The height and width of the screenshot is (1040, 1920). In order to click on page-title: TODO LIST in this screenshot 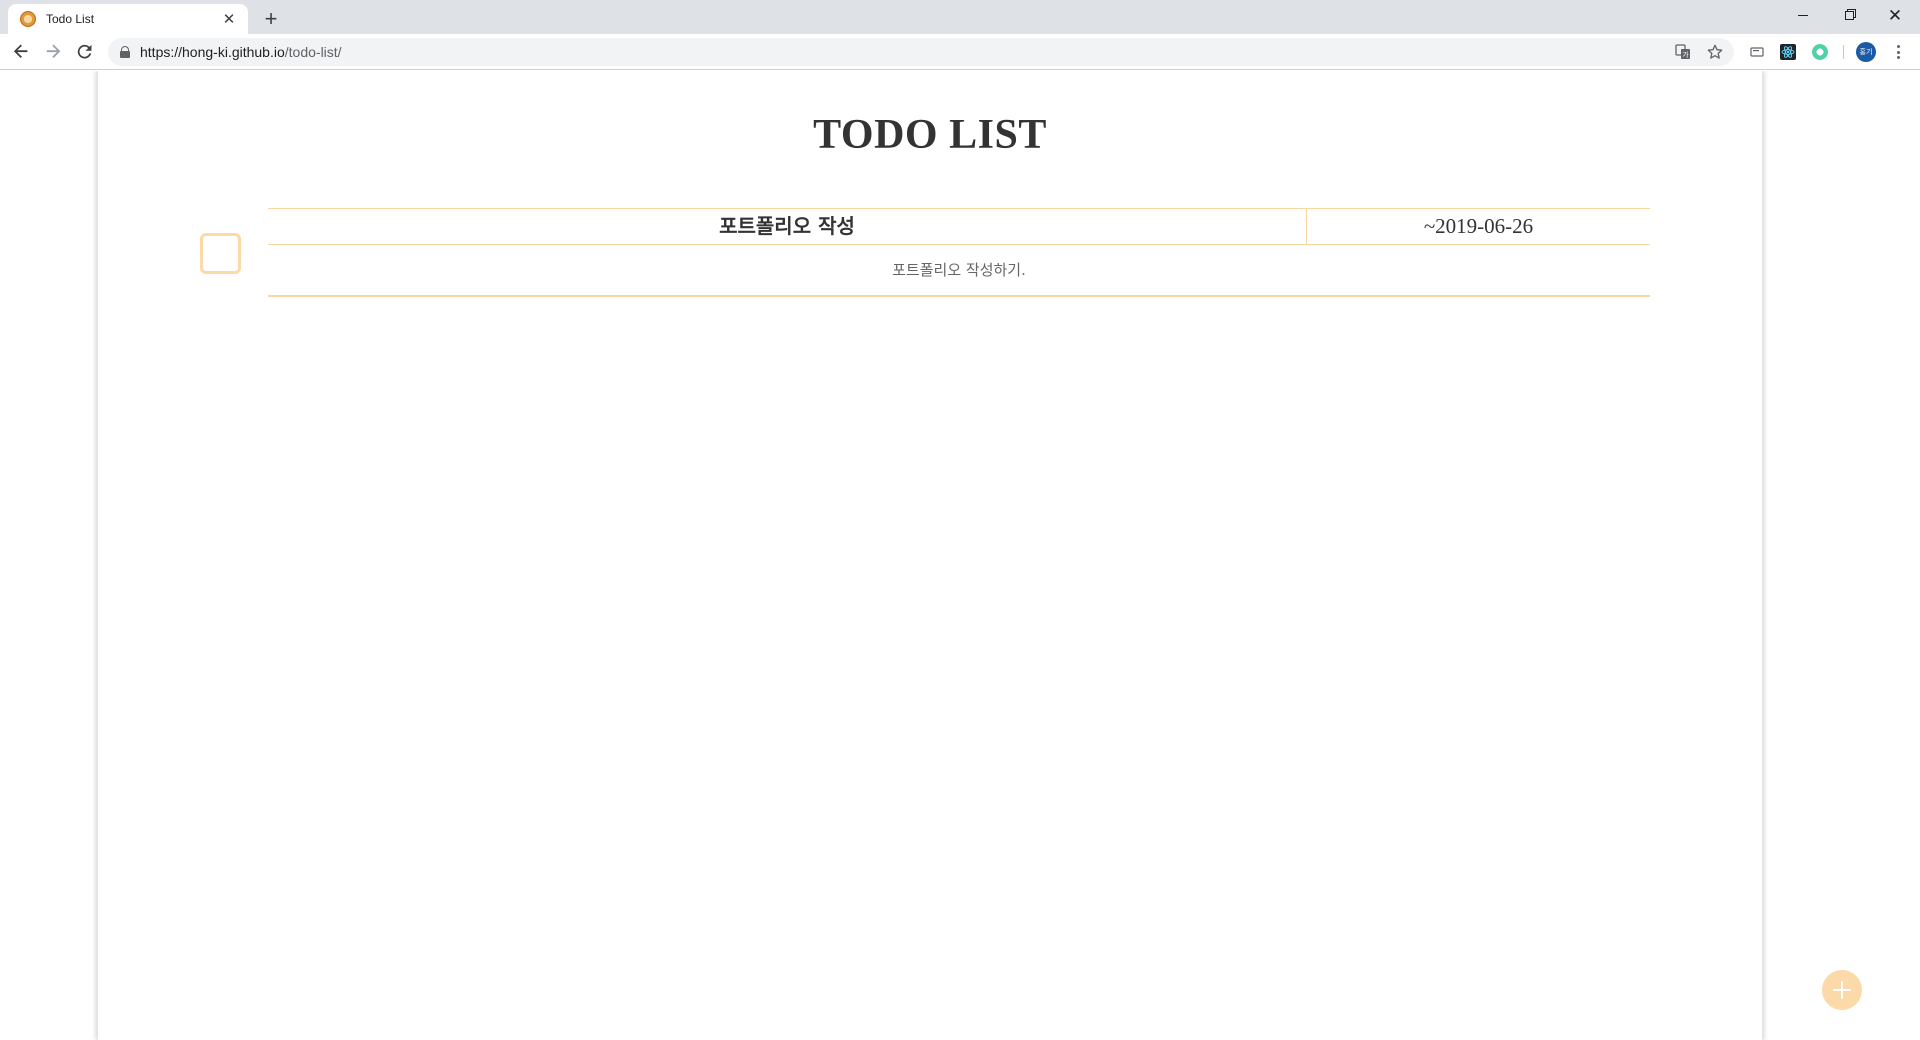, I will do `click(930, 135)`.